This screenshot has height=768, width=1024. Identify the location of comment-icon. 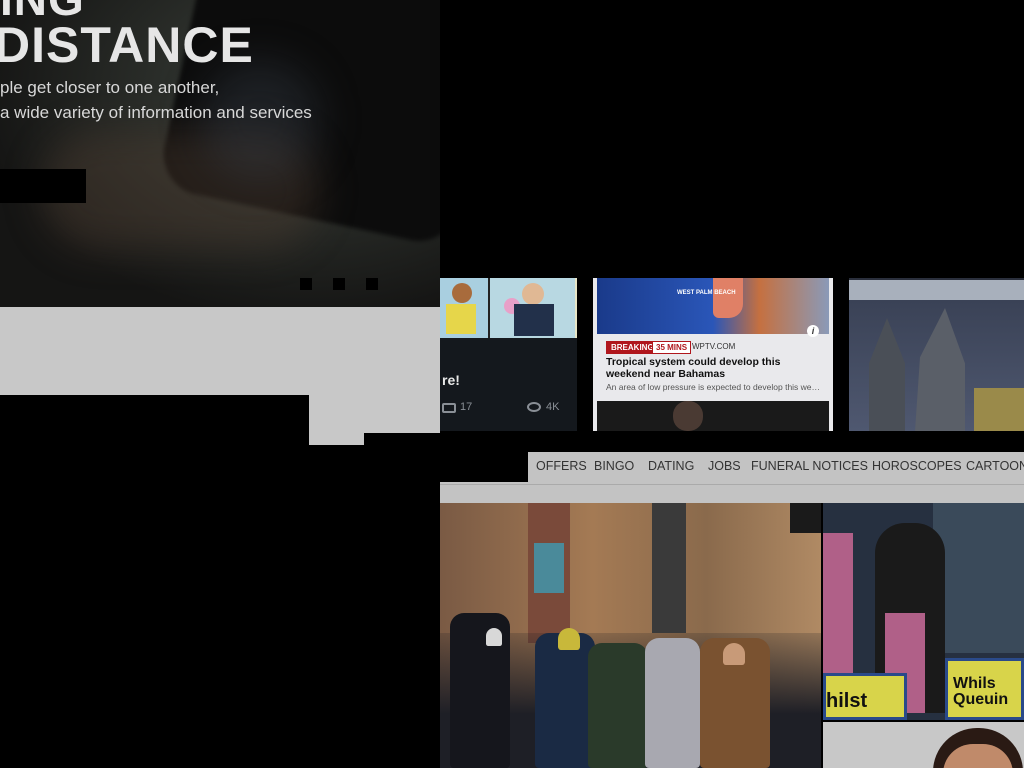
(449, 408).